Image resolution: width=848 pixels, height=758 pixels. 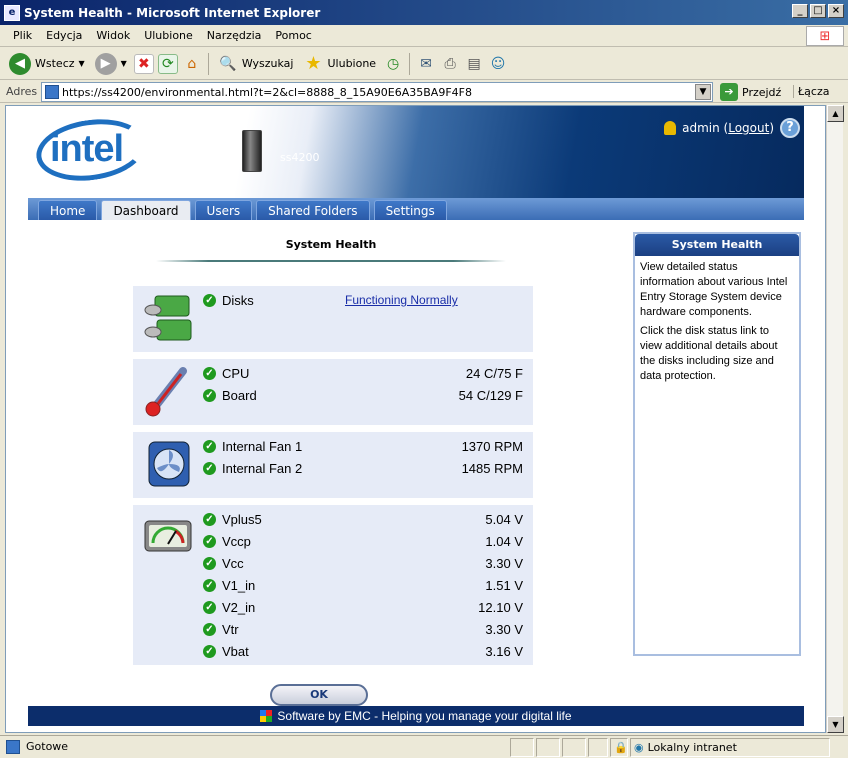 What do you see at coordinates (670, 128) in the screenshot?
I see `user-icon` at bounding box center [670, 128].